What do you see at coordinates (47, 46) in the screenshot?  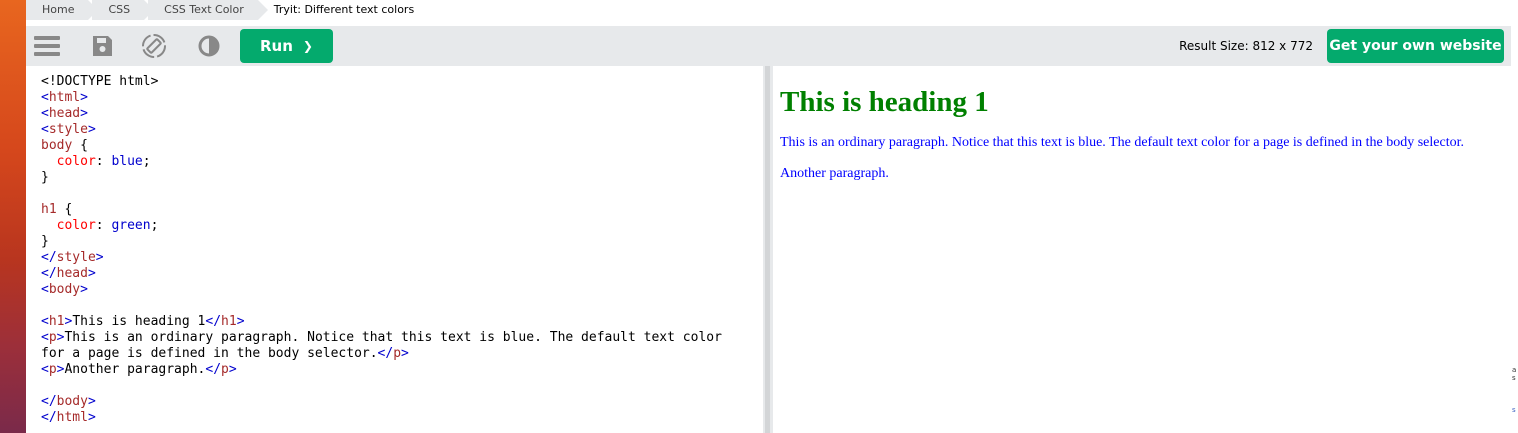 I see `menu-icon` at bounding box center [47, 46].